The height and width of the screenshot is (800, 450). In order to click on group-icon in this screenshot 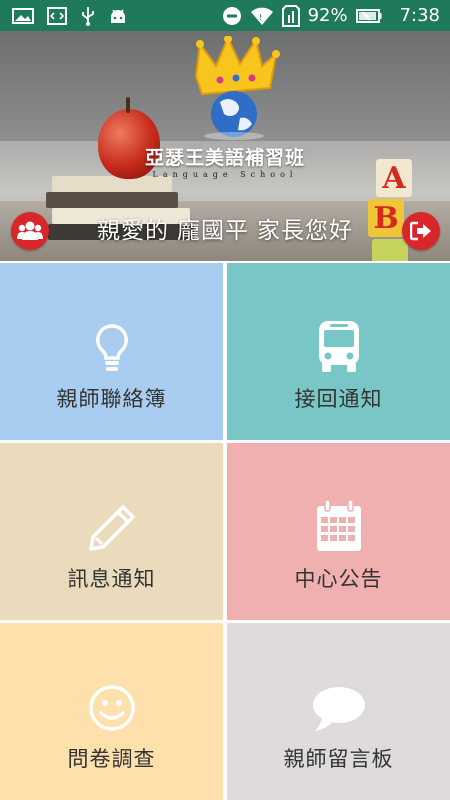, I will do `click(30, 230)`.